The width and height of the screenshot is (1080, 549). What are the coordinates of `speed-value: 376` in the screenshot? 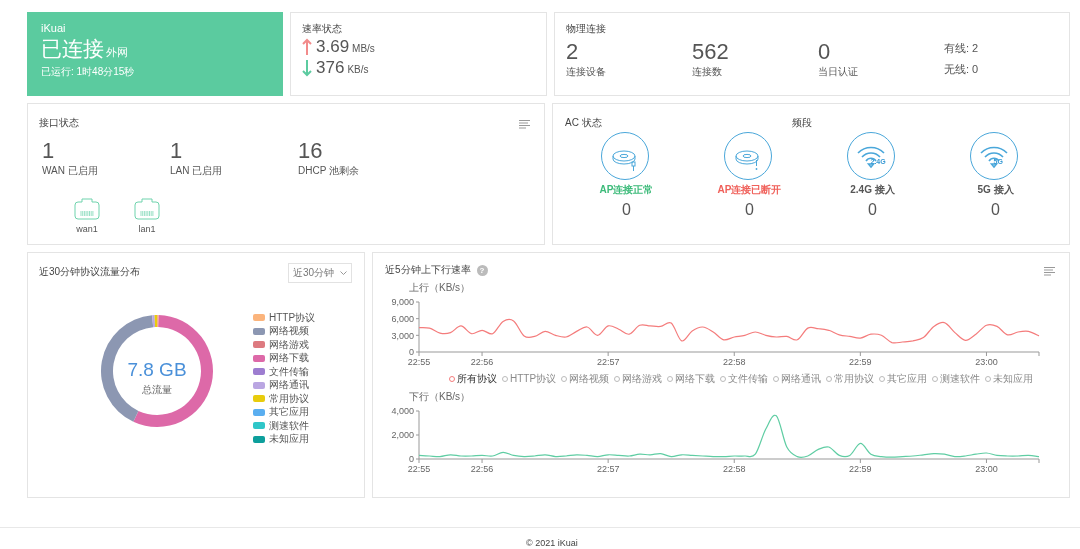 It's located at (330, 68).